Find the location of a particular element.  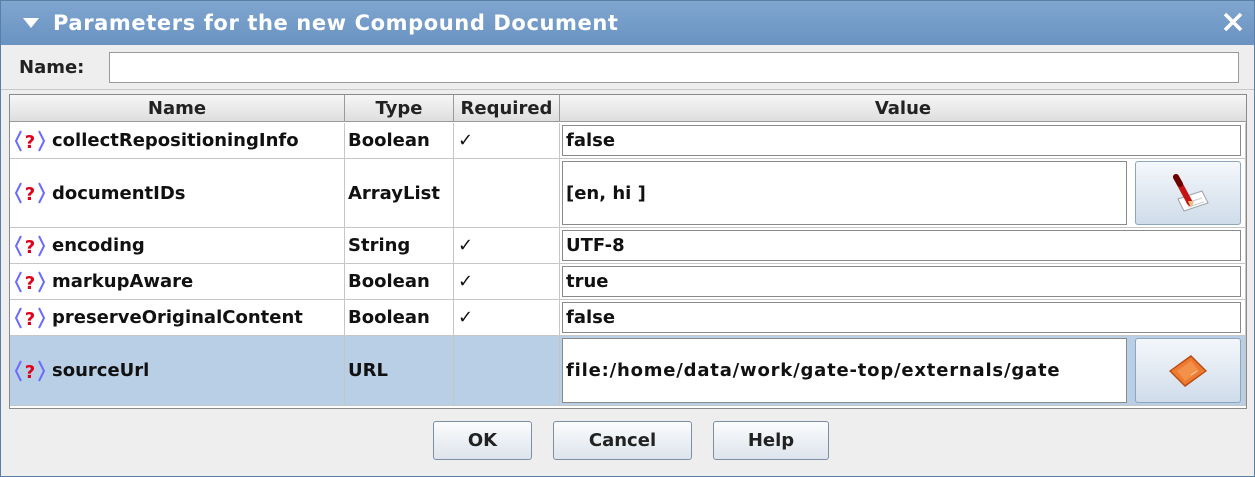

param-name-cell: ? markupAware is located at coordinates (177, 282).